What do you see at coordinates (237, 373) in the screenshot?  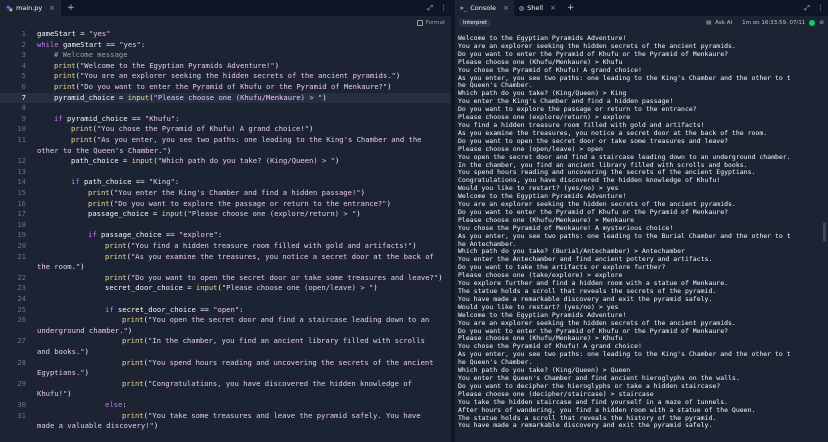 I see `code-text: Egyptians.")` at bounding box center [237, 373].